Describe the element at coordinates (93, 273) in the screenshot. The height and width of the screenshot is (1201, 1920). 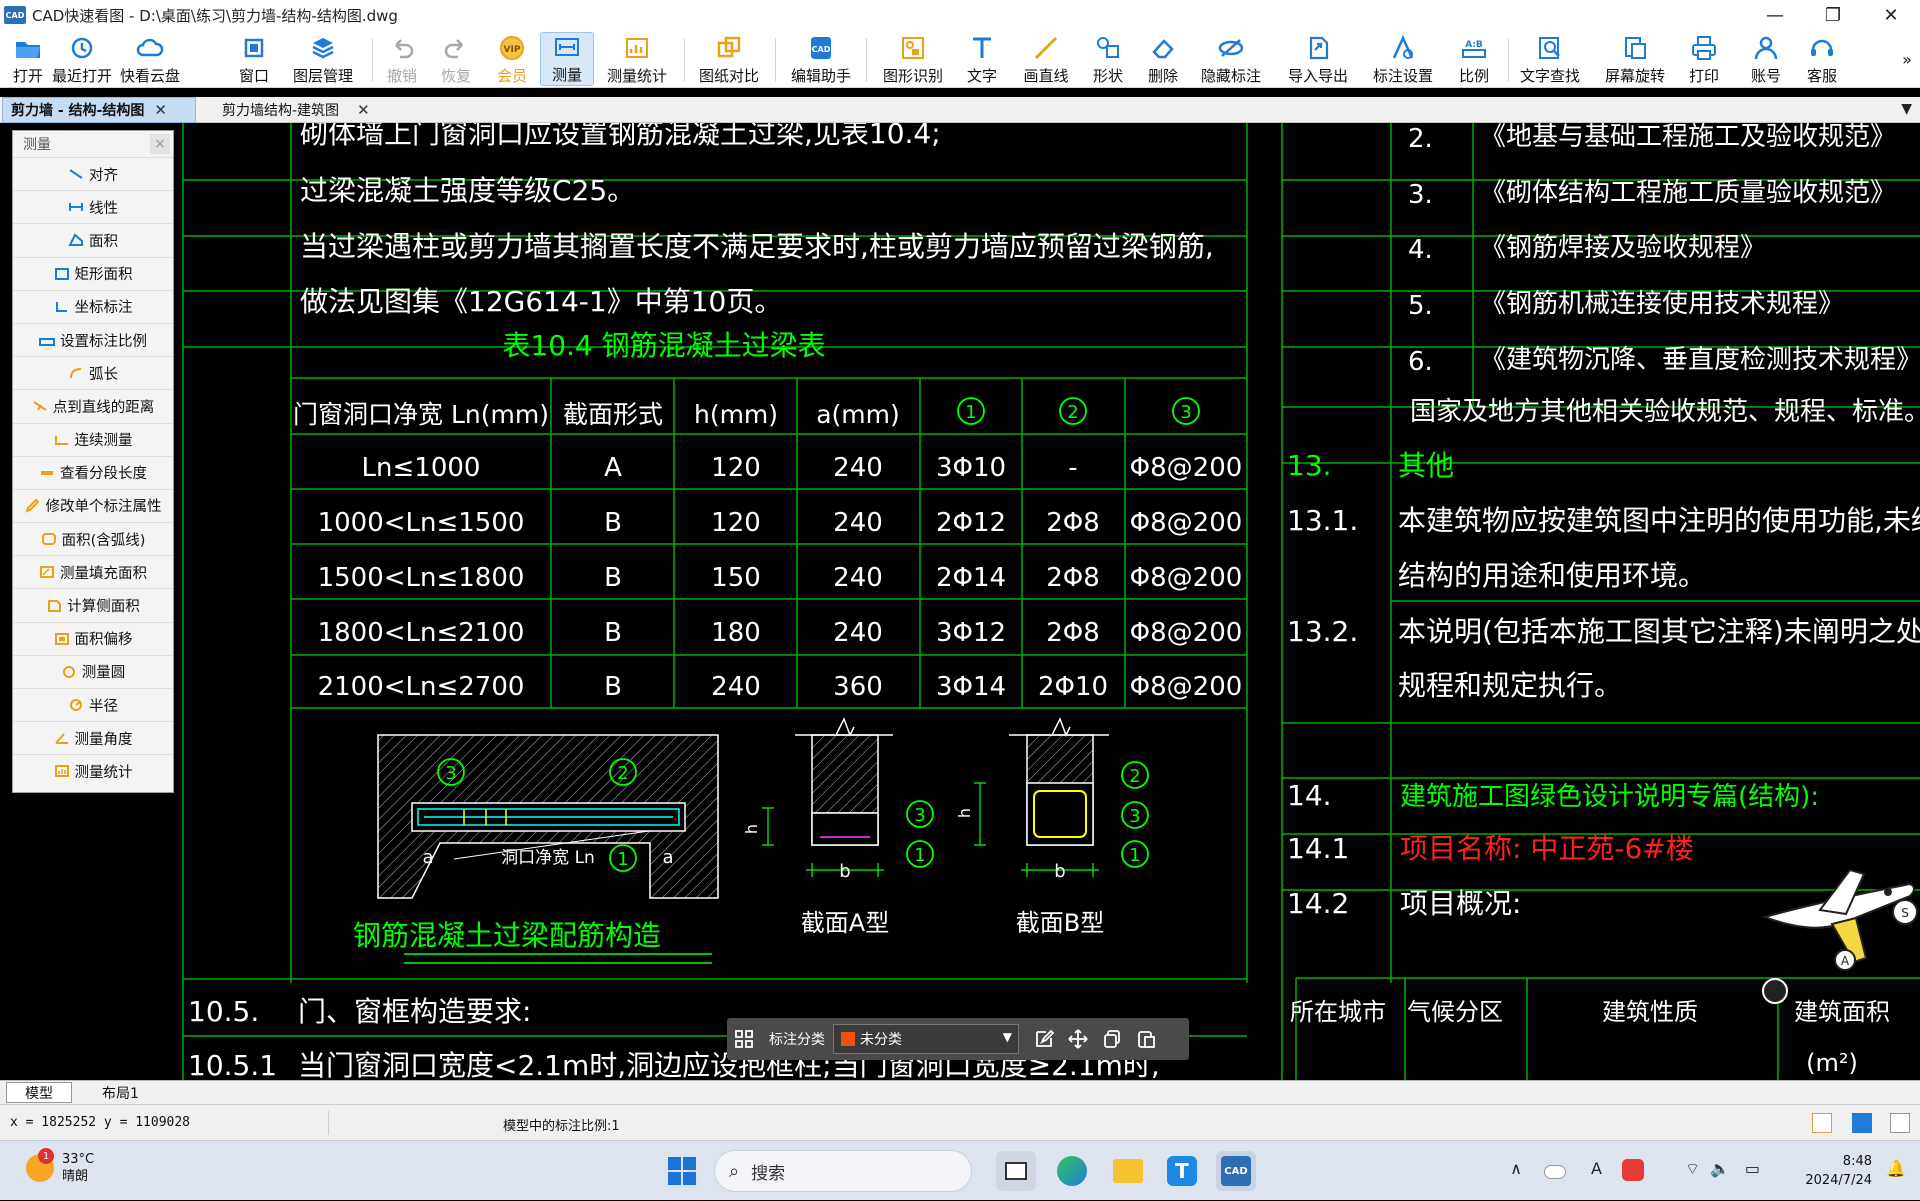
I see `measure-rect-area-item: 矩形面积` at that location.